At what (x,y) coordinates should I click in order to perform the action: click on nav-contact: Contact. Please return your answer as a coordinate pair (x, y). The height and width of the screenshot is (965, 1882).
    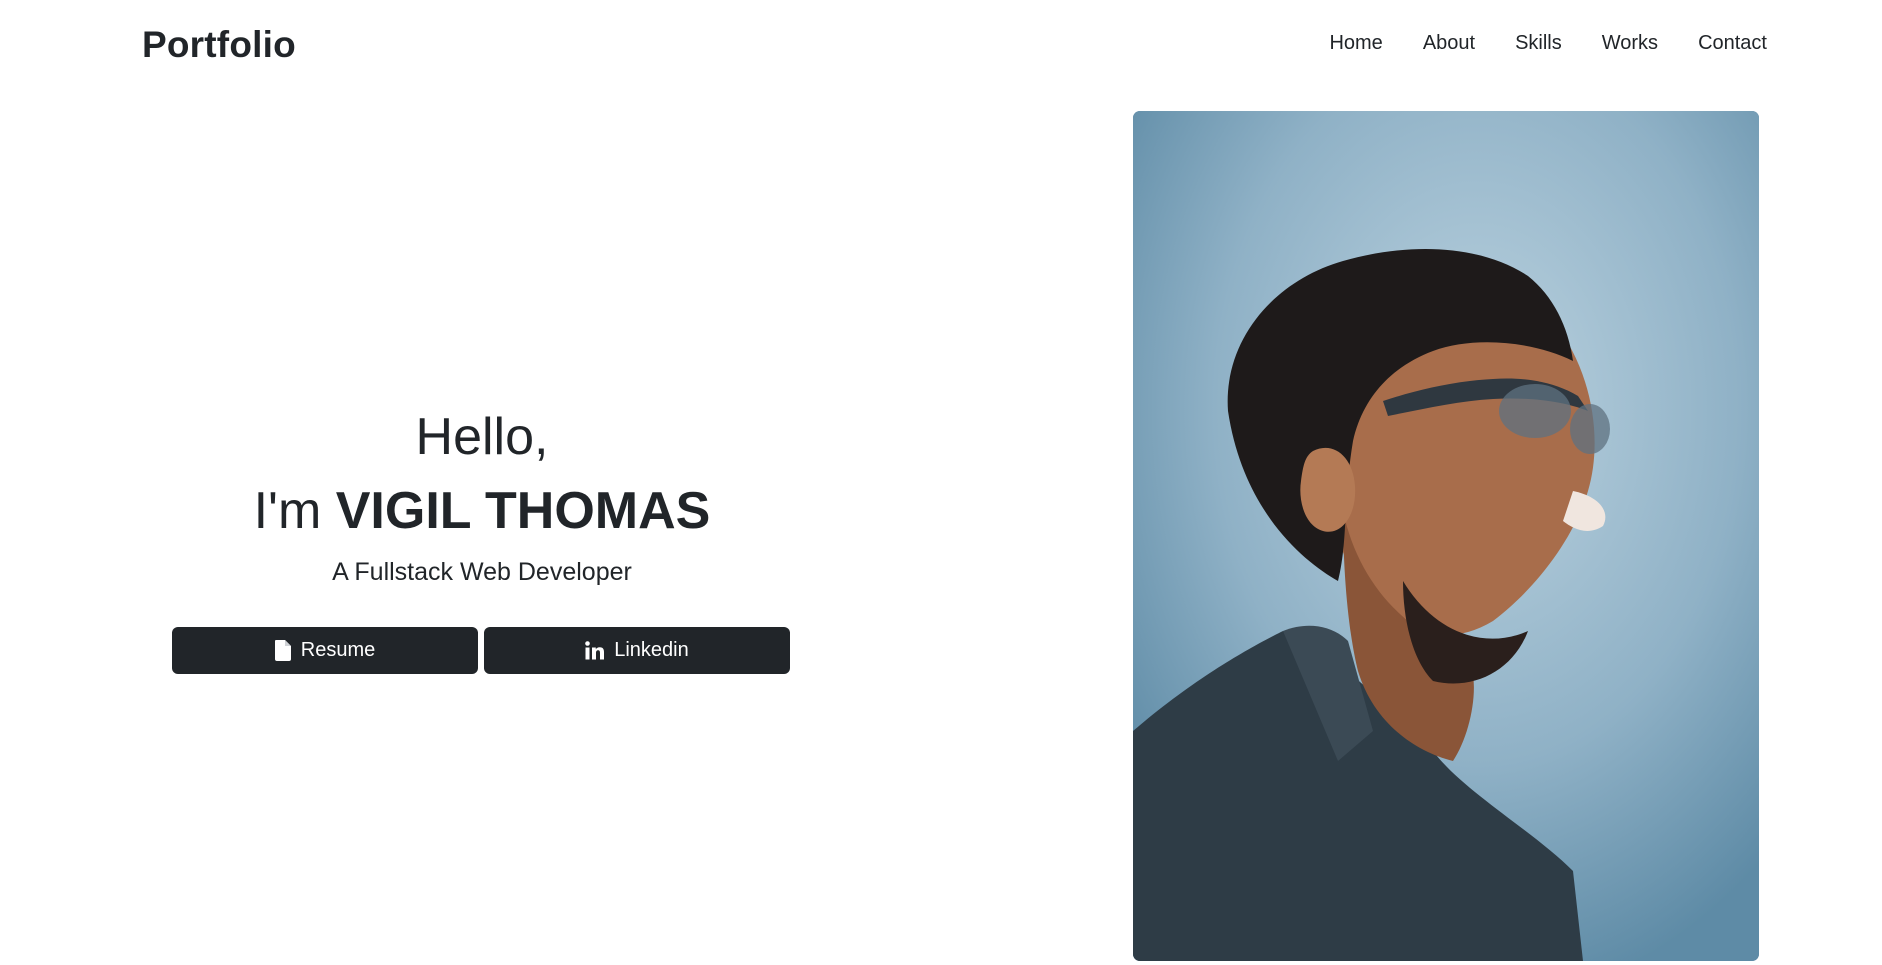
    Looking at the image, I should click on (1722, 43).